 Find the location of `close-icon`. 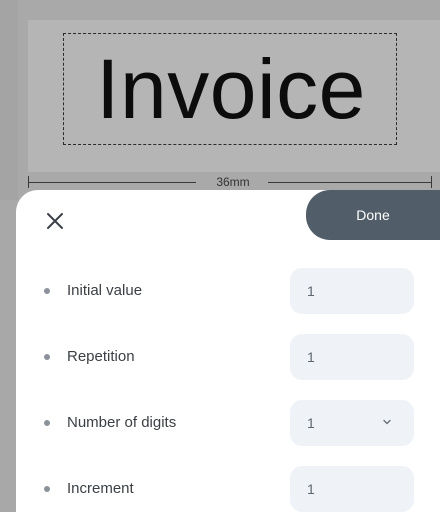

close-icon is located at coordinates (55, 221).